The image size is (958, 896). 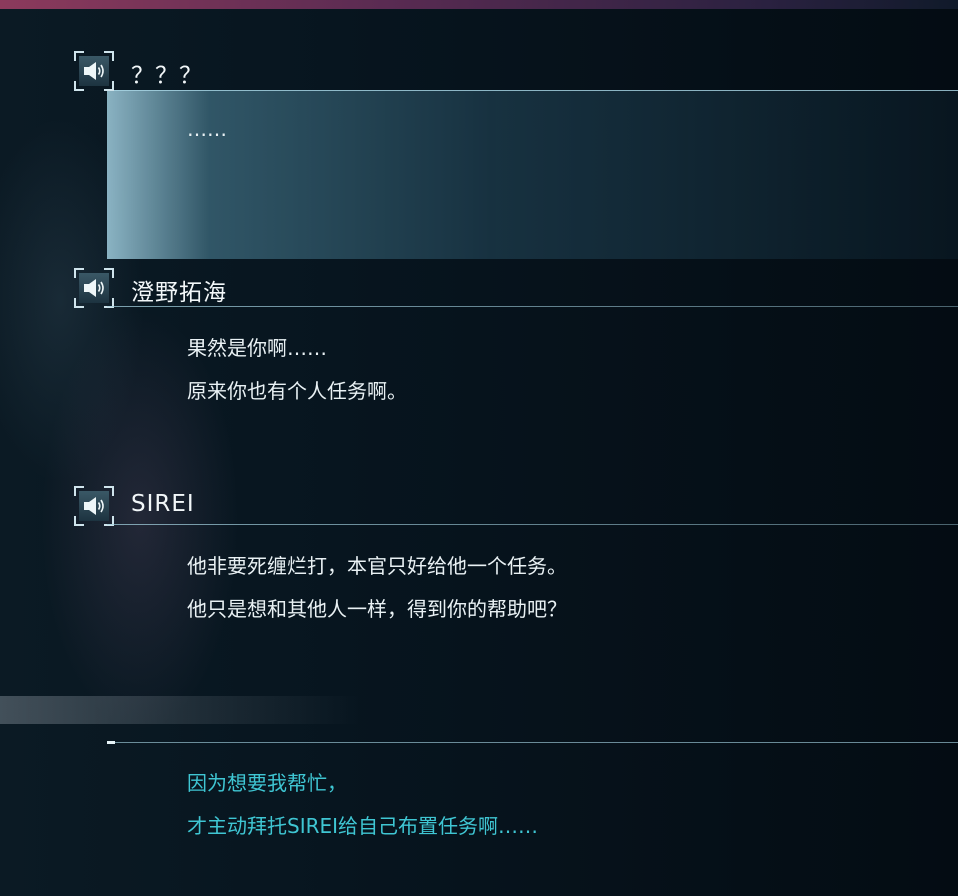 What do you see at coordinates (516, 506) in the screenshot?
I see `log-entry-header: SIREI` at bounding box center [516, 506].